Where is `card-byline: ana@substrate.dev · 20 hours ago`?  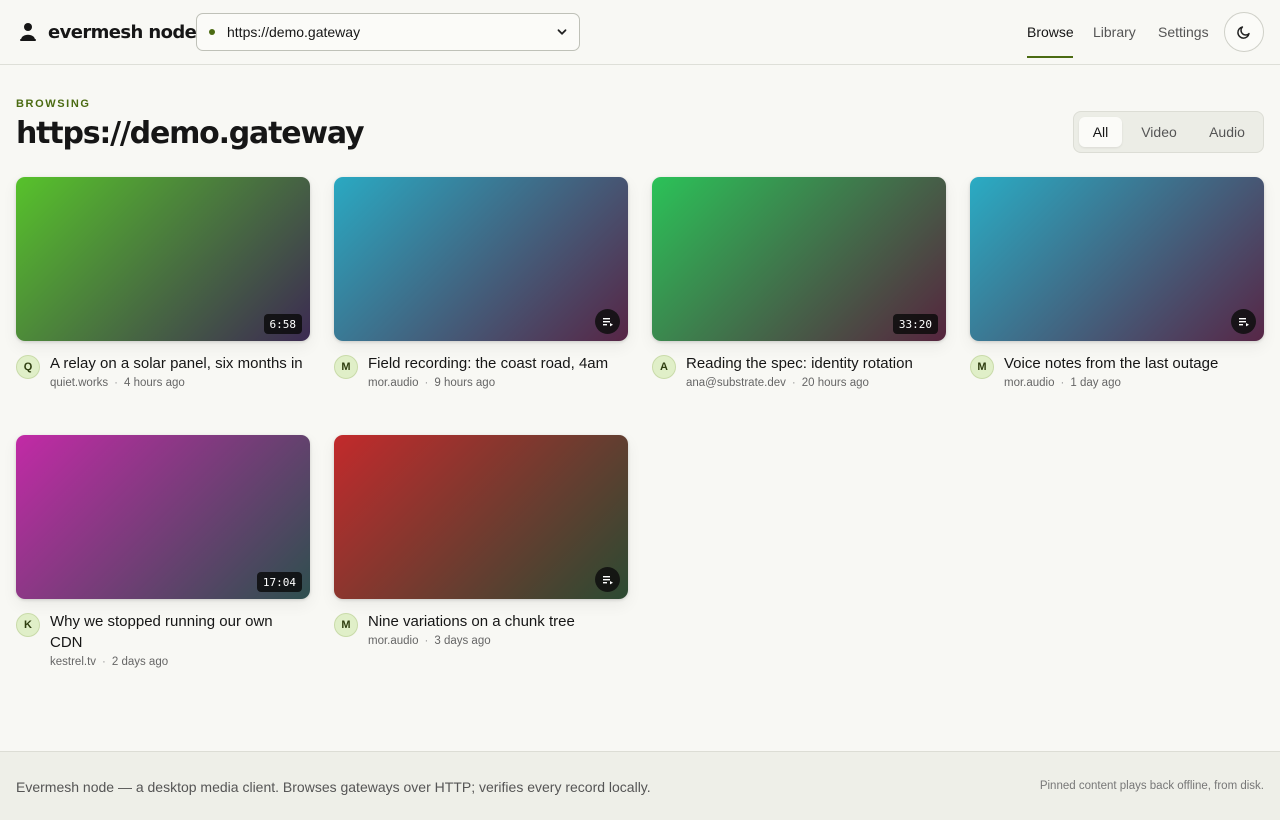 card-byline: ana@substrate.dev · 20 hours ago is located at coordinates (816, 383).